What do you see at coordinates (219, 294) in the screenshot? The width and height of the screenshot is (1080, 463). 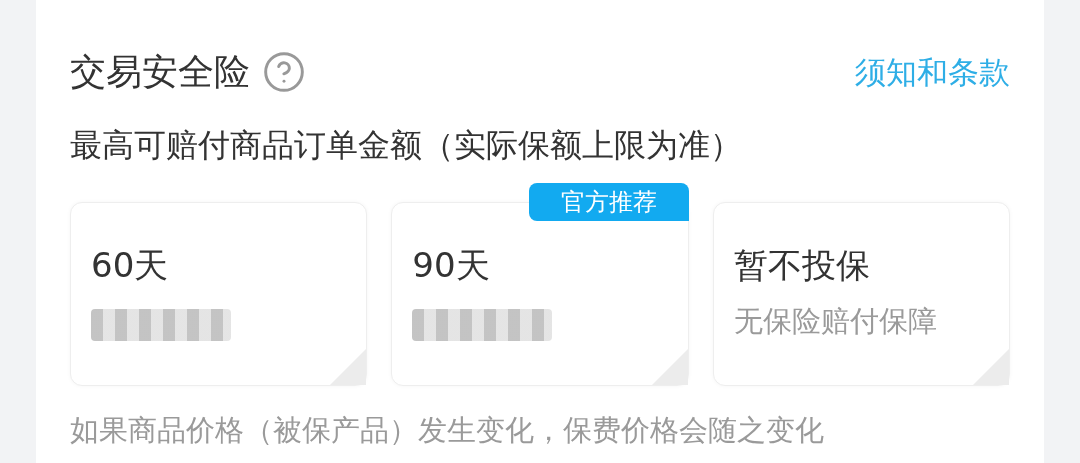 I see `plan-card: 60天` at bounding box center [219, 294].